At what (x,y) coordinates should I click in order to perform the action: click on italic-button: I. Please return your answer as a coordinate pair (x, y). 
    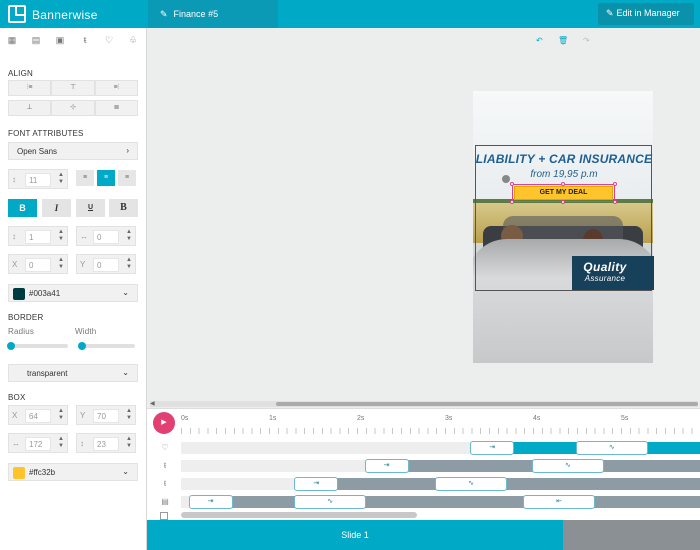
    Looking at the image, I should click on (56, 208).